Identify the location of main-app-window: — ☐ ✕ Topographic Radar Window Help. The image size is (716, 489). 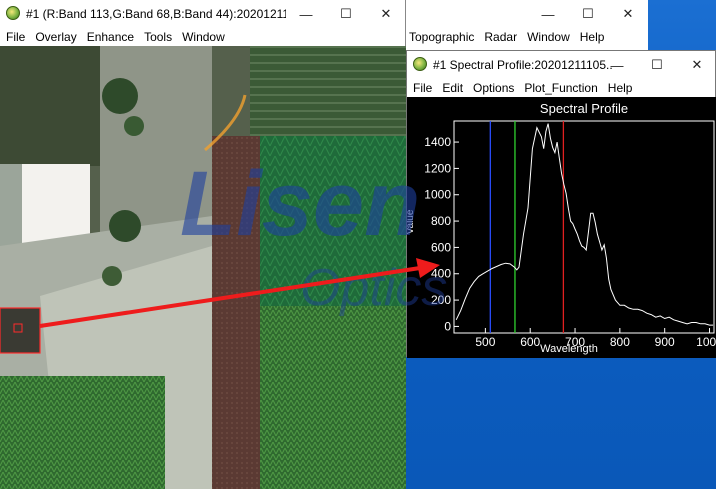
(527, 25).